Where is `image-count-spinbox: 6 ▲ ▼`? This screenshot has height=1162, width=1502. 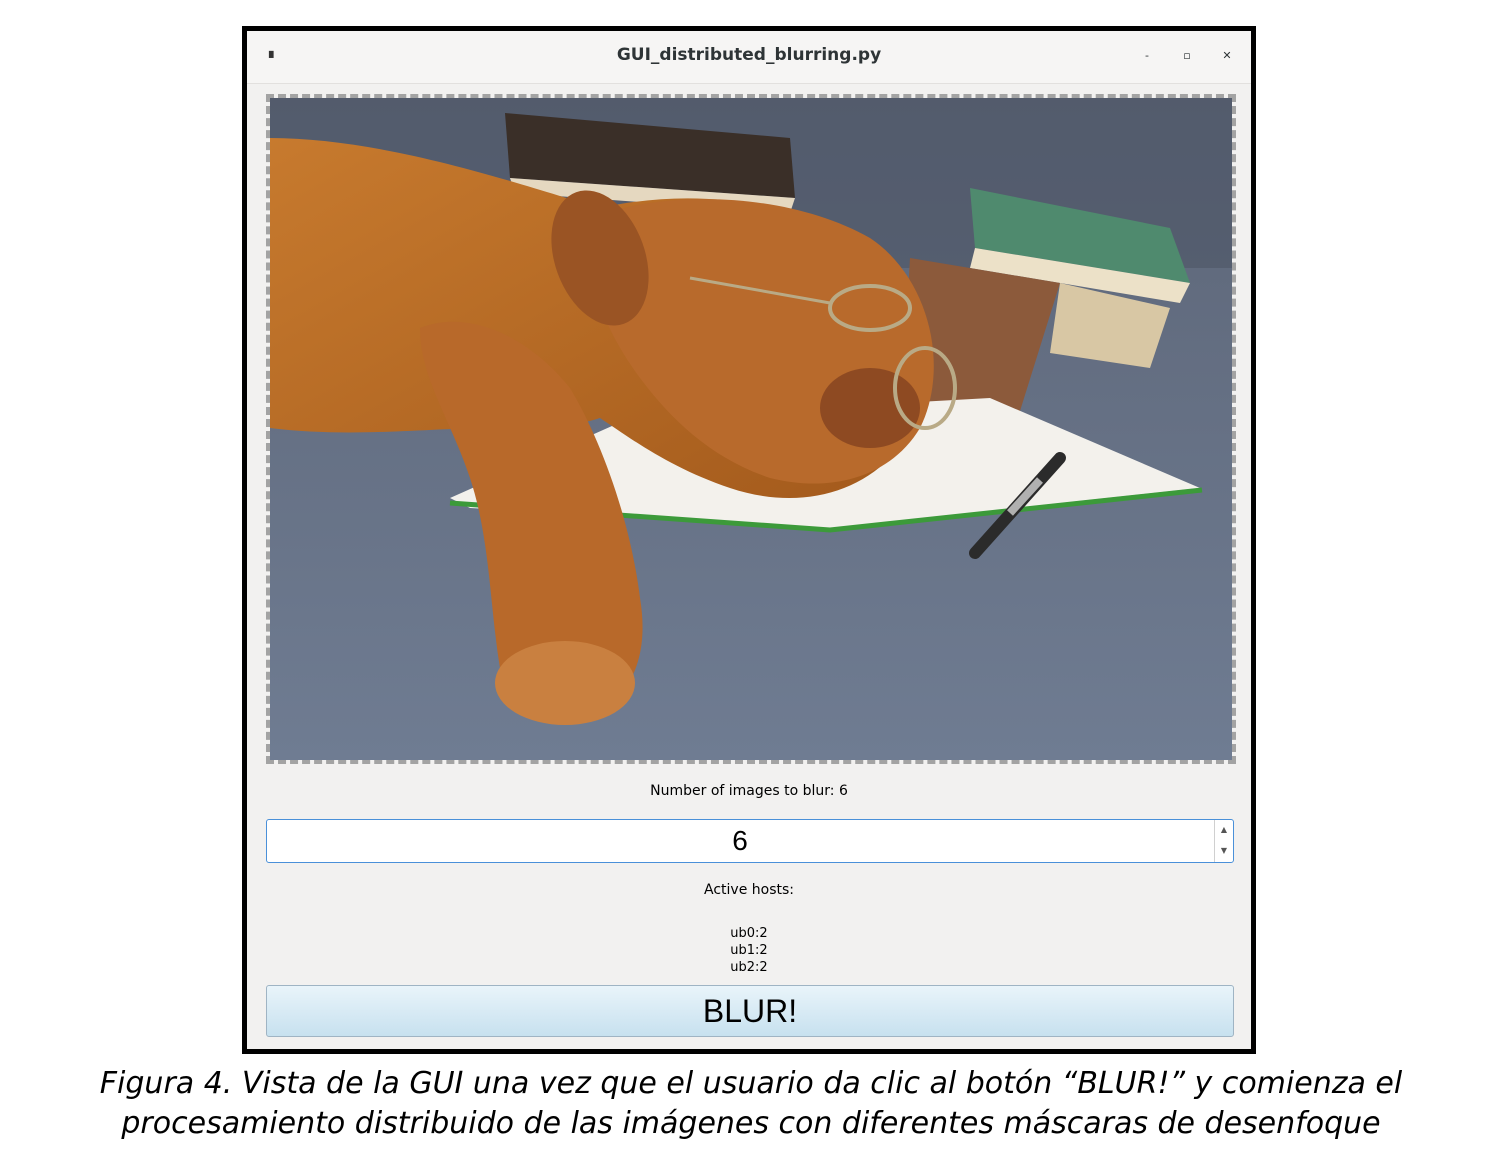
image-count-spinbox: 6 ▲ ▼ is located at coordinates (750, 841).